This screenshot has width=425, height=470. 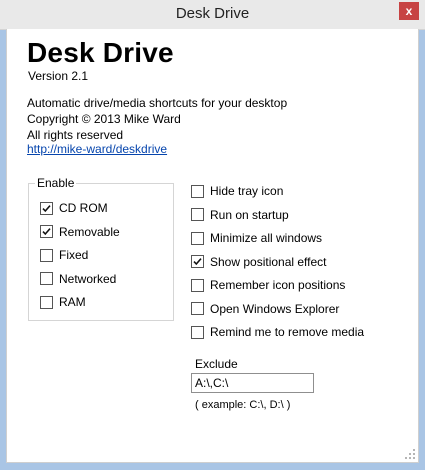 I want to click on enable-cd-rom-checkbox: CD ROM, so click(x=74, y=208).